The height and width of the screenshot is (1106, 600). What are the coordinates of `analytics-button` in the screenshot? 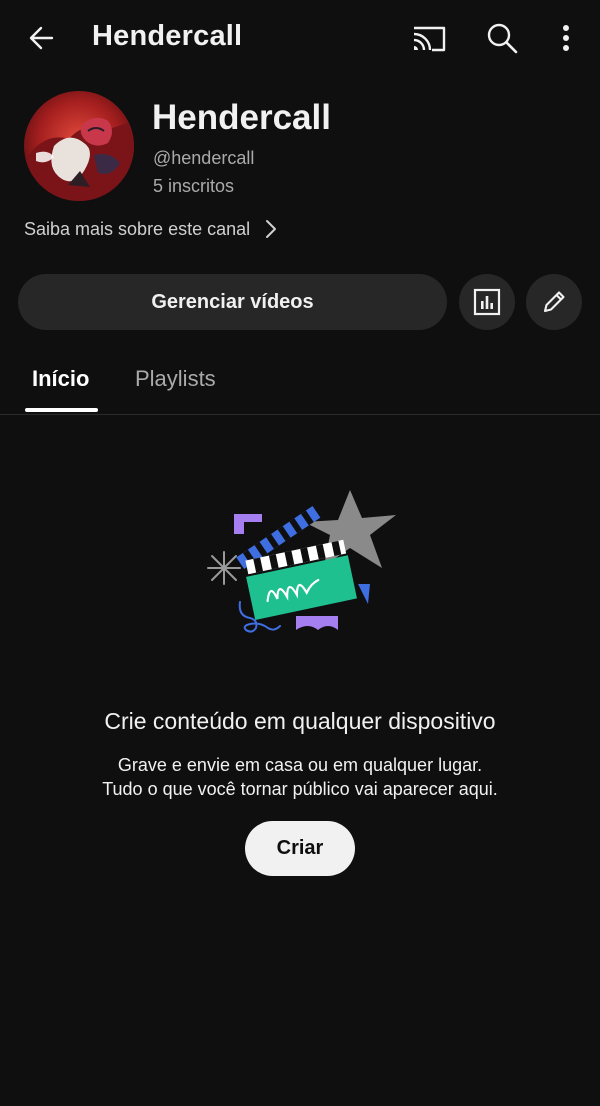 It's located at (487, 302).